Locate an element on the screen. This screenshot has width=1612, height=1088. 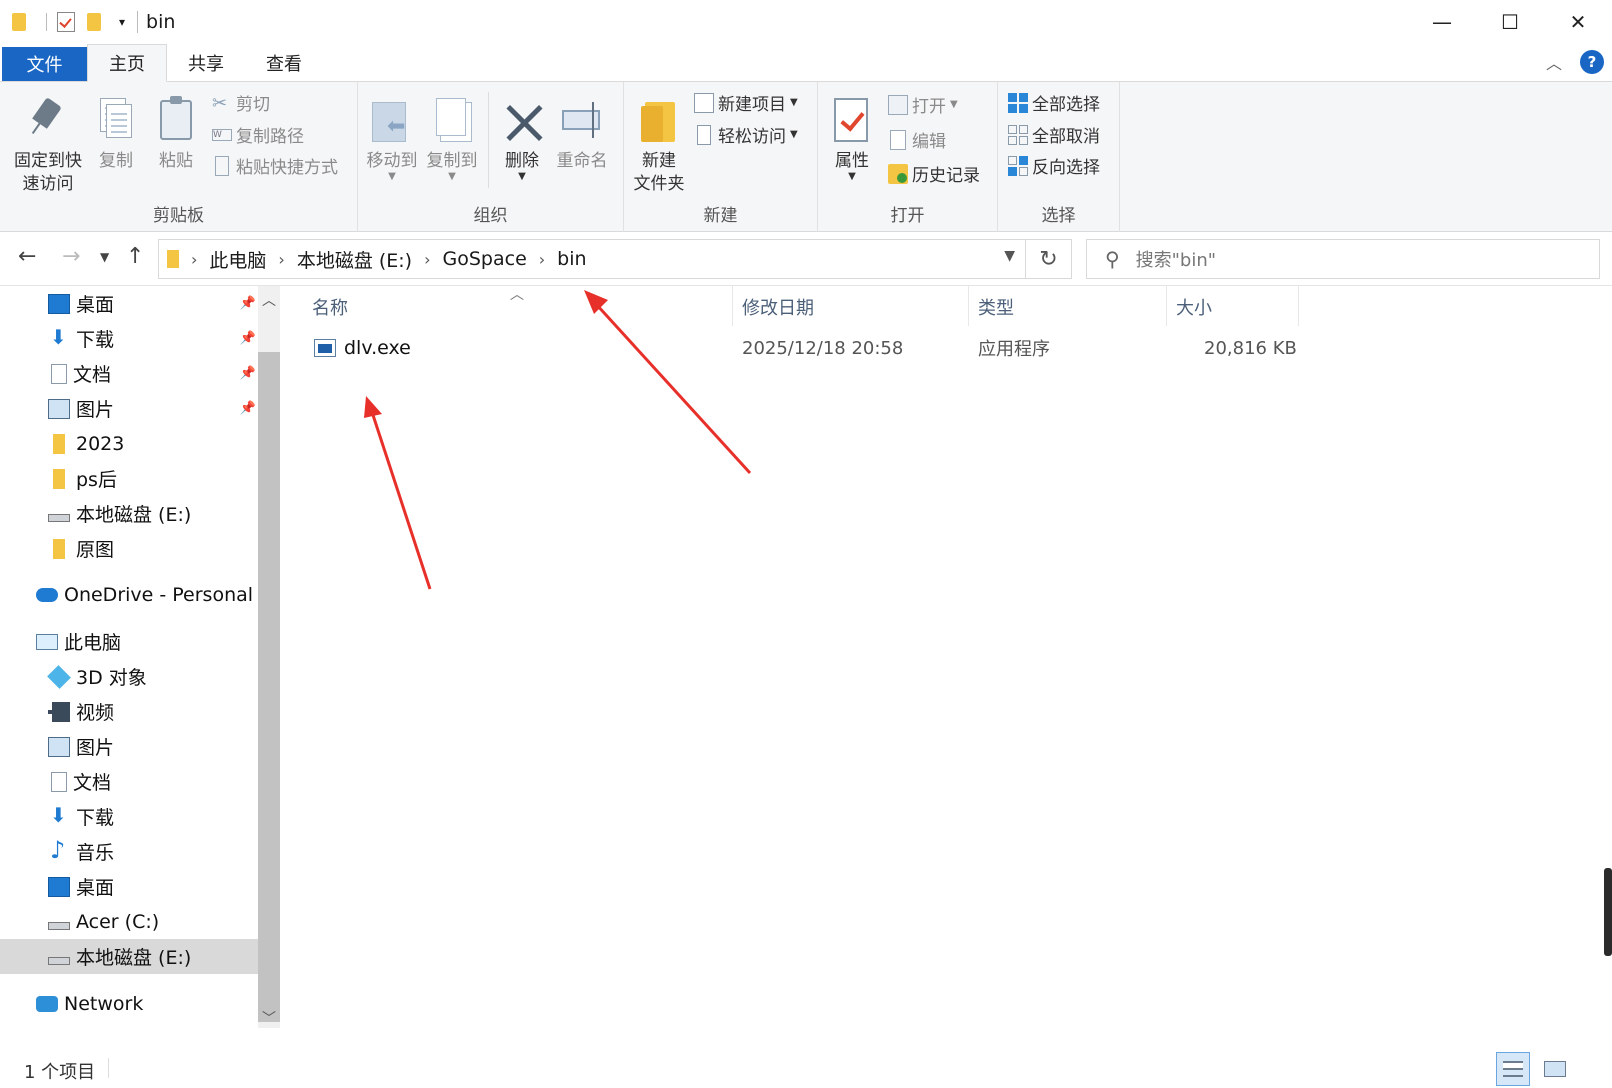
select-all-button: 全部选择 is located at coordinates (1054, 102).